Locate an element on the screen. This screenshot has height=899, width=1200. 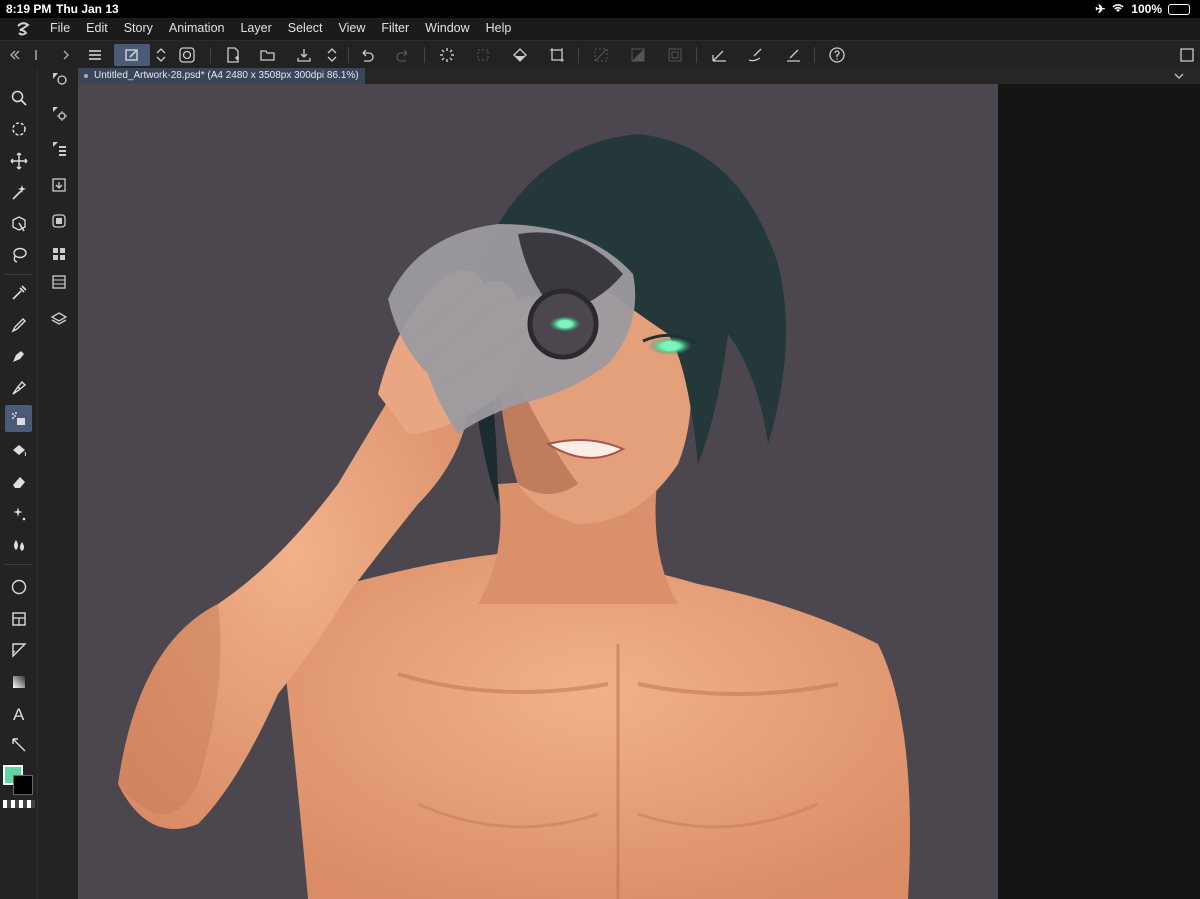
timeline-icon is located at coordinates (59, 282).